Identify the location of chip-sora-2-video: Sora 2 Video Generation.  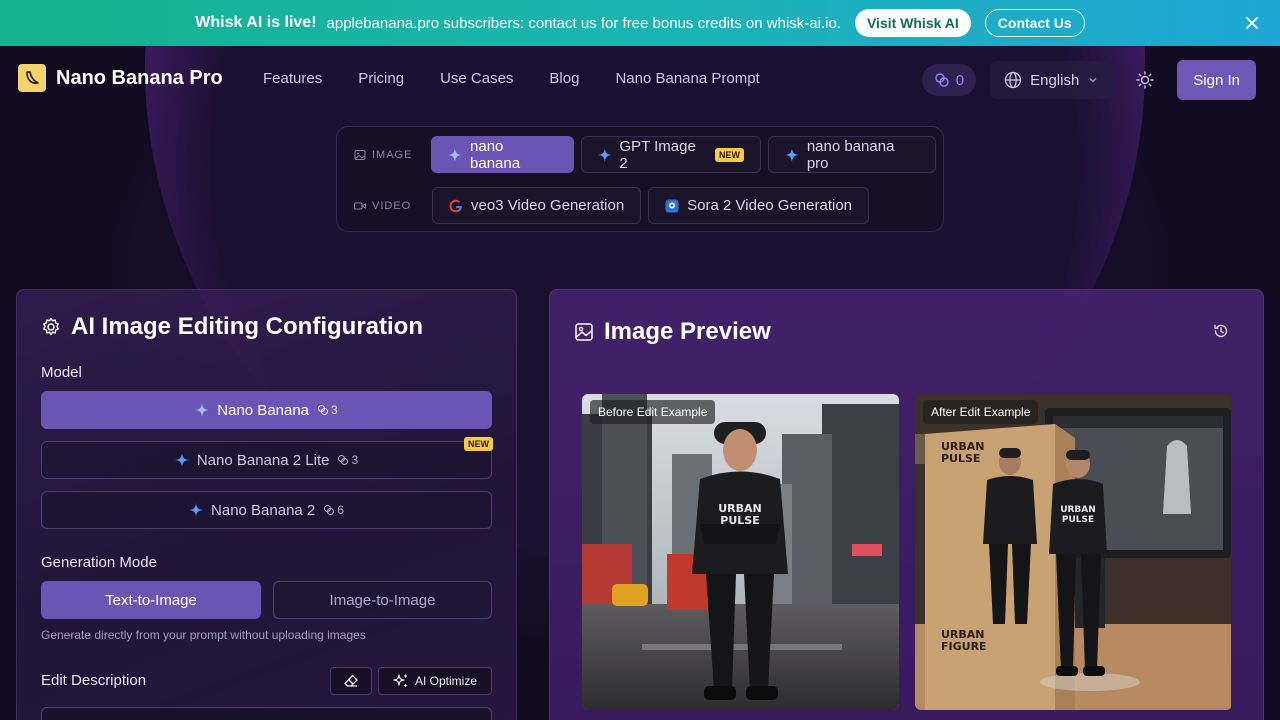
(759, 205).